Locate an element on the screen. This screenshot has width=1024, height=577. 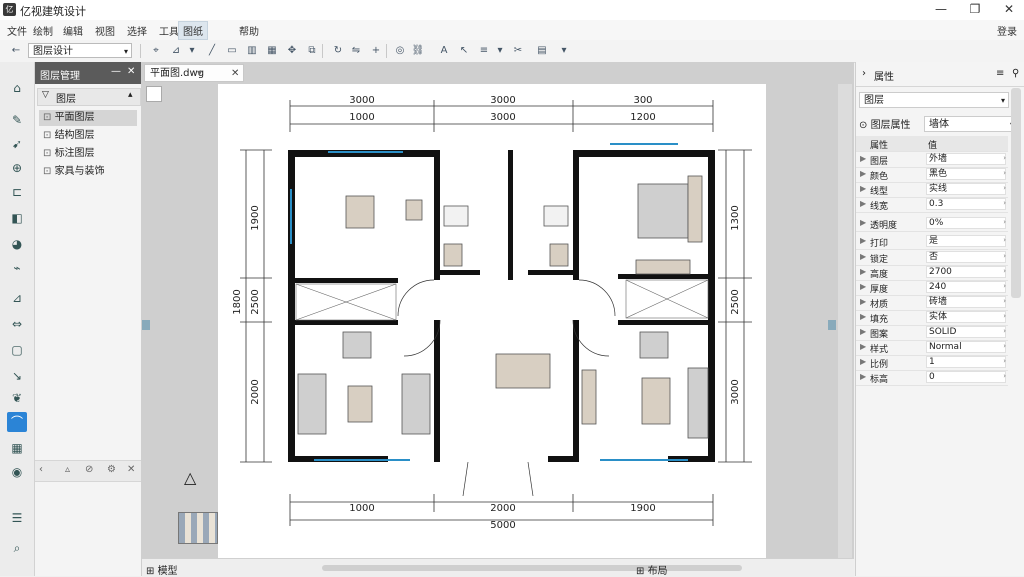
list-icon: ☰ is located at coordinates (17, 518).